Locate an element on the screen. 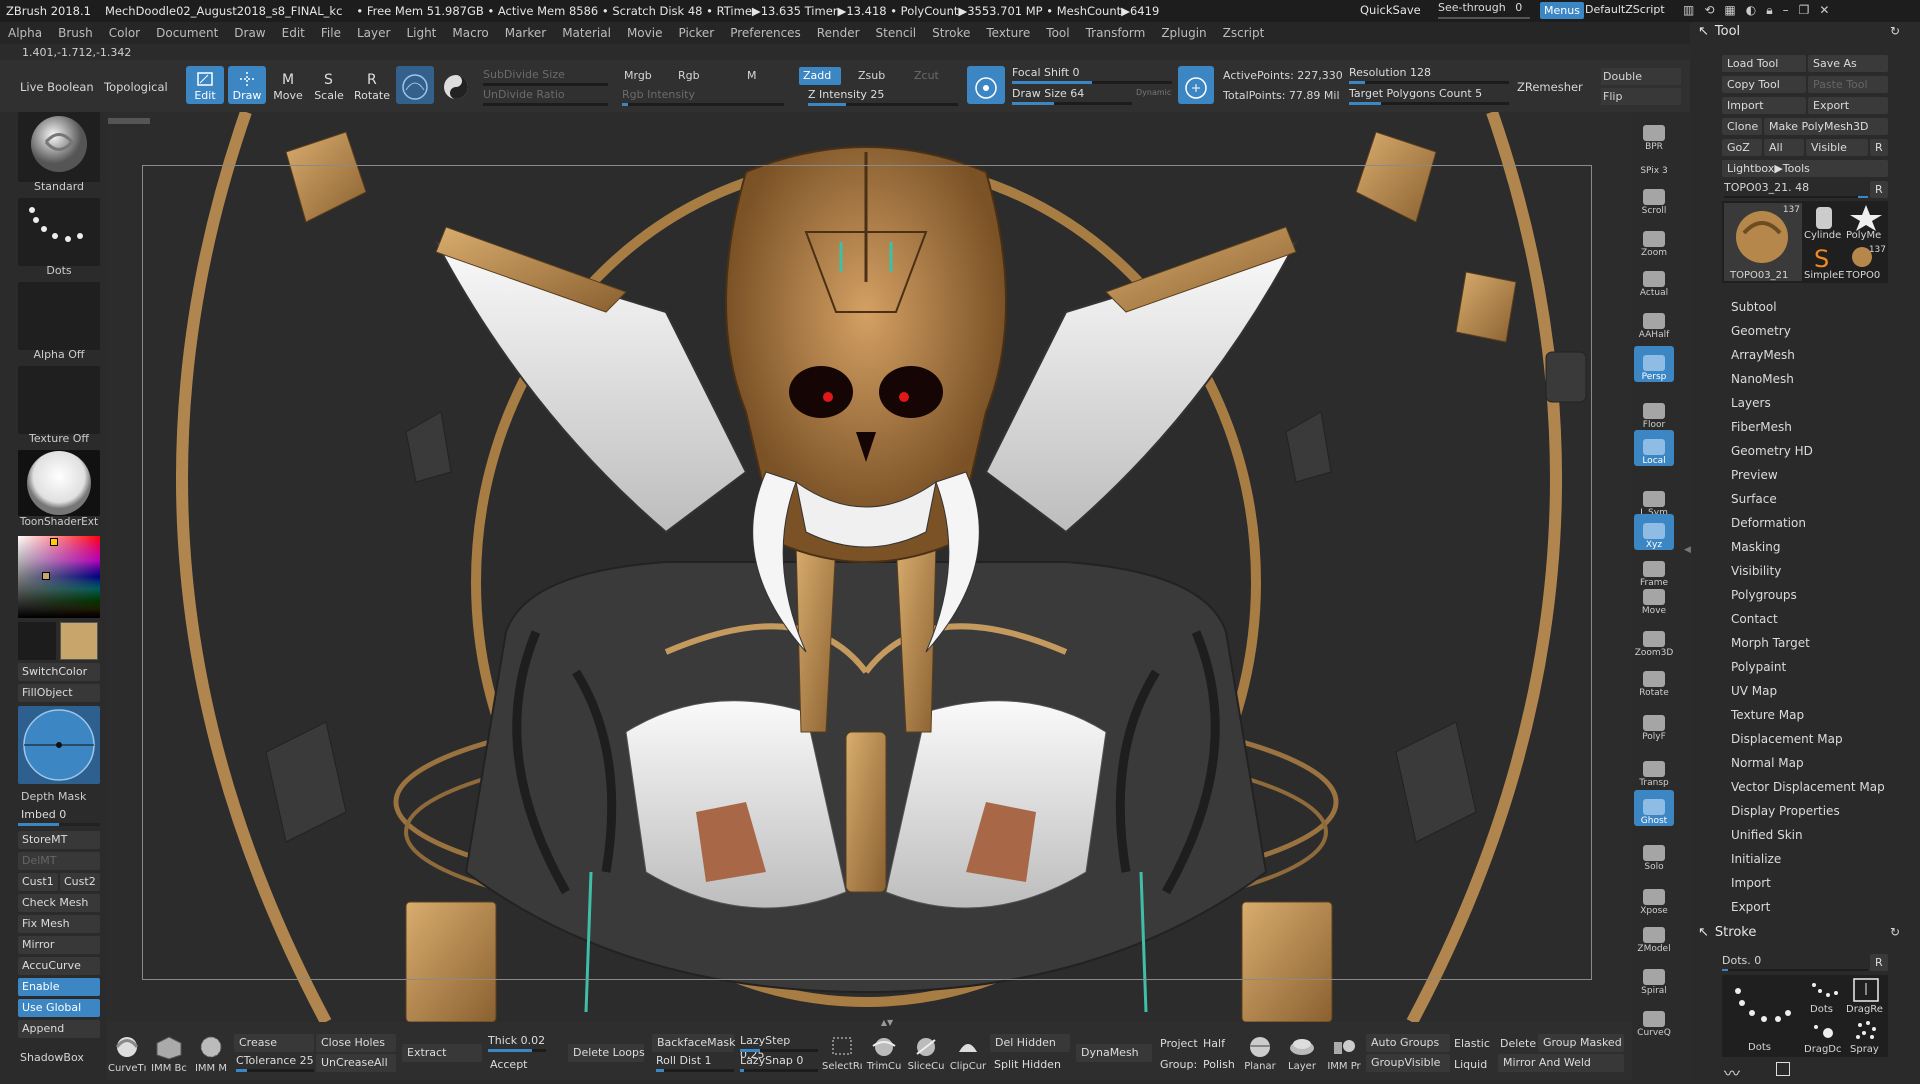 Image resolution: width=1920 pixels, height=1084 pixels. draw-size-slider: Draw Size 64 is located at coordinates (1072, 96).